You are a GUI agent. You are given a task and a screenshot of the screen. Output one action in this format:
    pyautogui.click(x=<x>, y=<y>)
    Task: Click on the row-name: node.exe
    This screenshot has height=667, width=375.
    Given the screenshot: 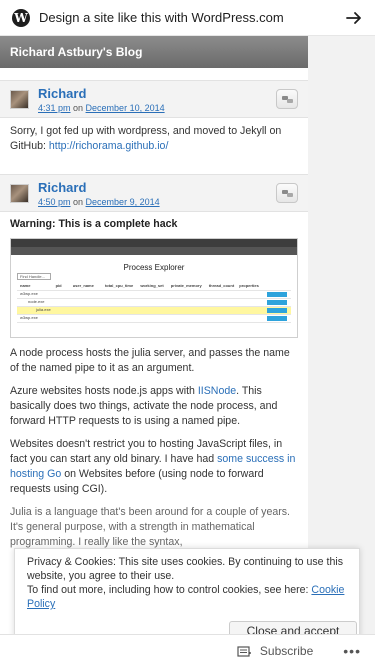 What is the action you would take?
    pyautogui.click(x=36, y=301)
    